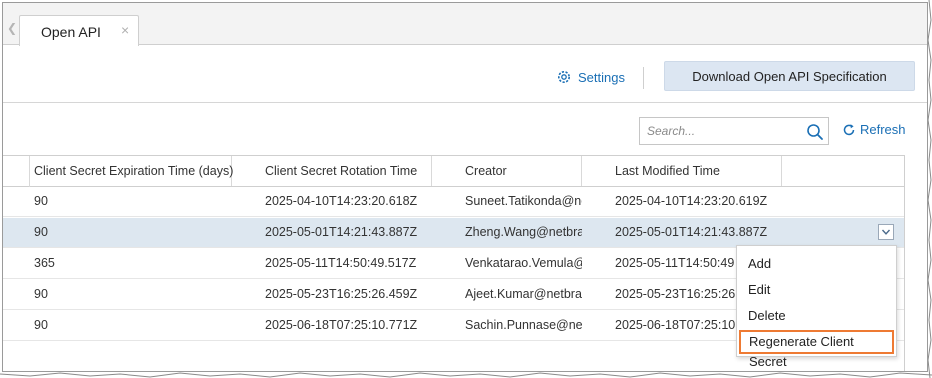 The width and height of the screenshot is (932, 378). I want to click on search-box, so click(734, 131).